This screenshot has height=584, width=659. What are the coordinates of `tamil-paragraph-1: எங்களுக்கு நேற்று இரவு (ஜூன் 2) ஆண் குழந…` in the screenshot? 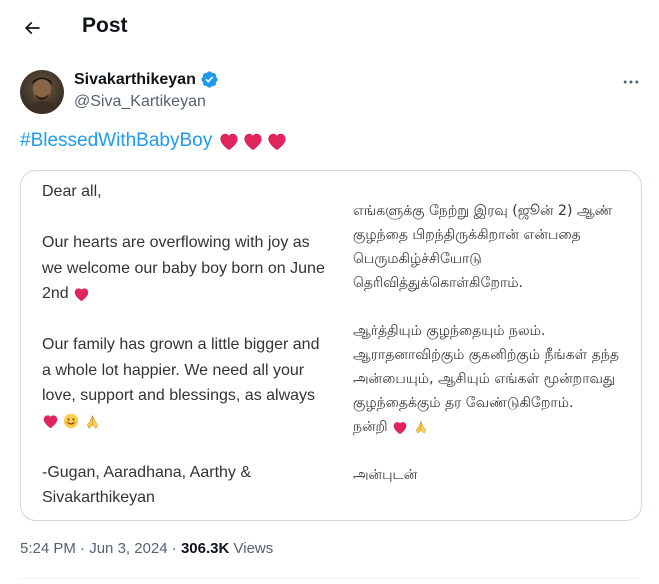 It's located at (483, 247).